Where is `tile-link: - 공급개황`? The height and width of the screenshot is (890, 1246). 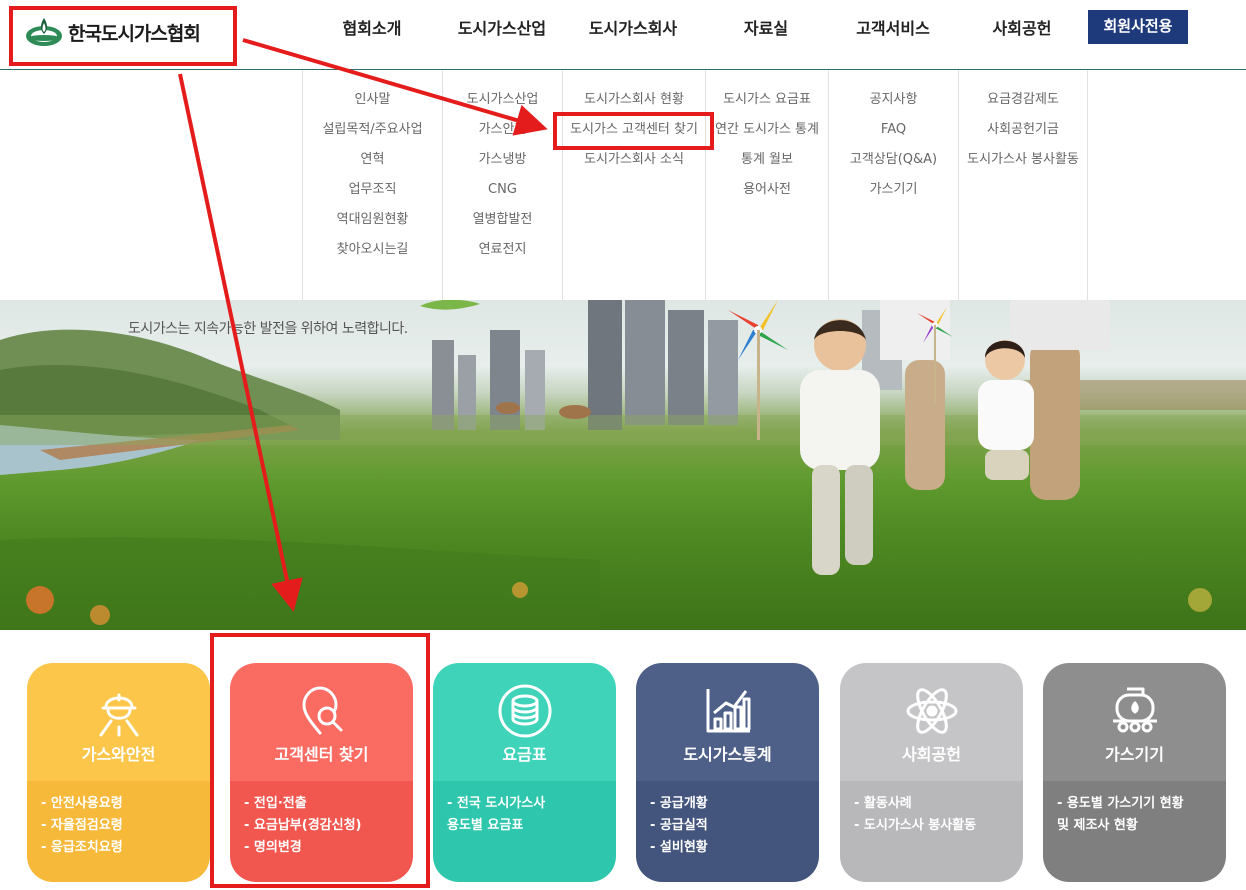
tile-link: - 공급개황 is located at coordinates (734, 804).